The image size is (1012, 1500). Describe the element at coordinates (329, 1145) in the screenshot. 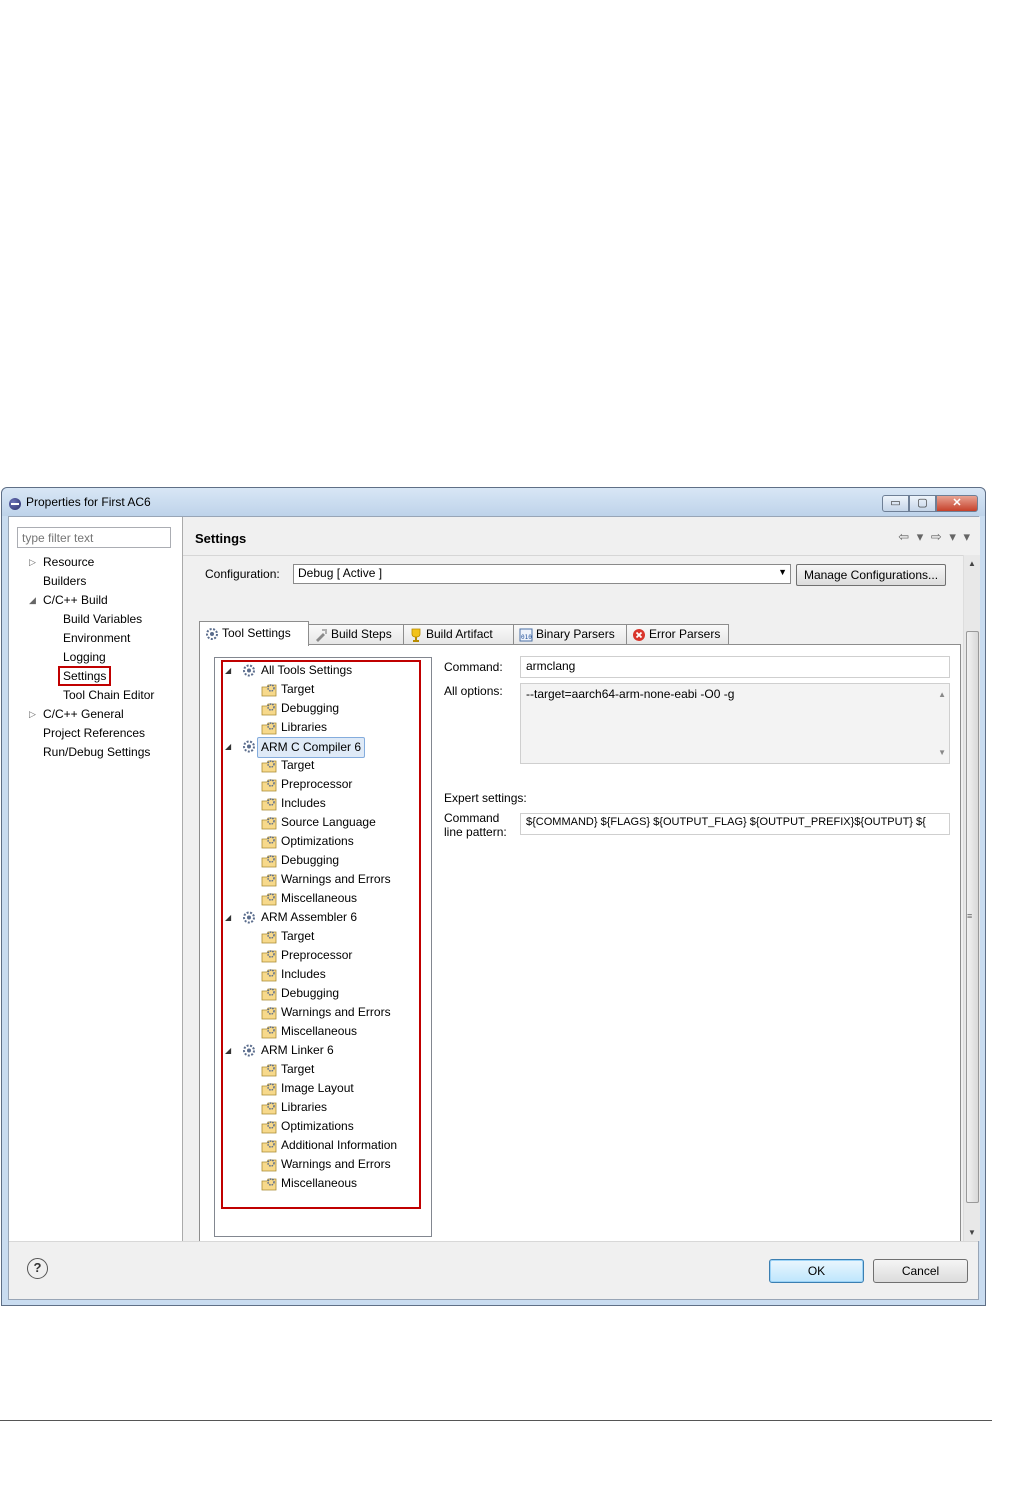

I see `tree-option-node: Additional Information` at that location.